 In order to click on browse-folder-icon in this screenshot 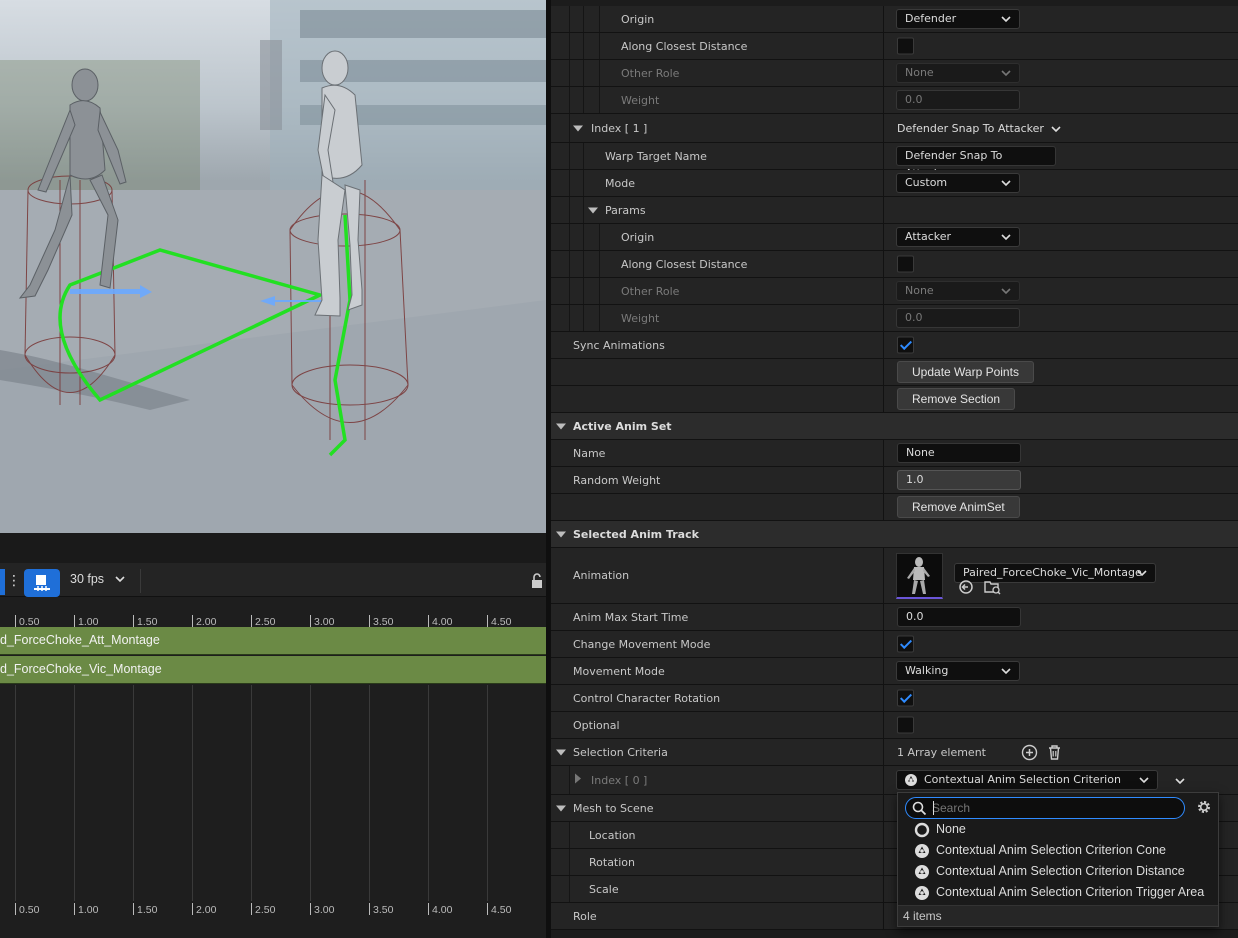, I will do `click(993, 587)`.